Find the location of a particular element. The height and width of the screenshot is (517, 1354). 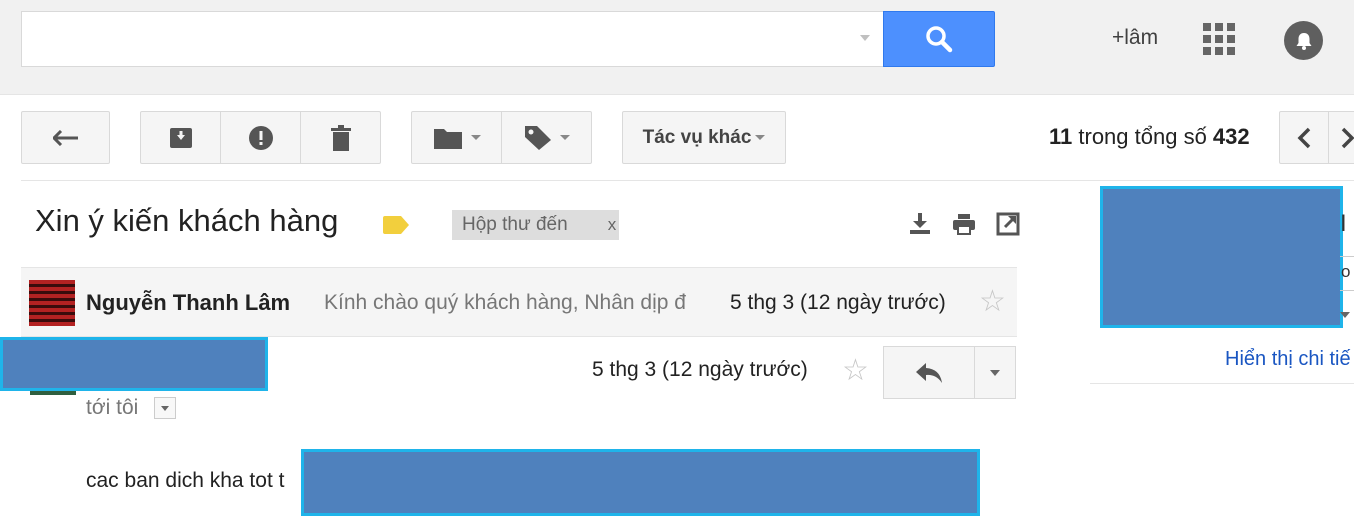

older-button is located at coordinates (1341, 137).